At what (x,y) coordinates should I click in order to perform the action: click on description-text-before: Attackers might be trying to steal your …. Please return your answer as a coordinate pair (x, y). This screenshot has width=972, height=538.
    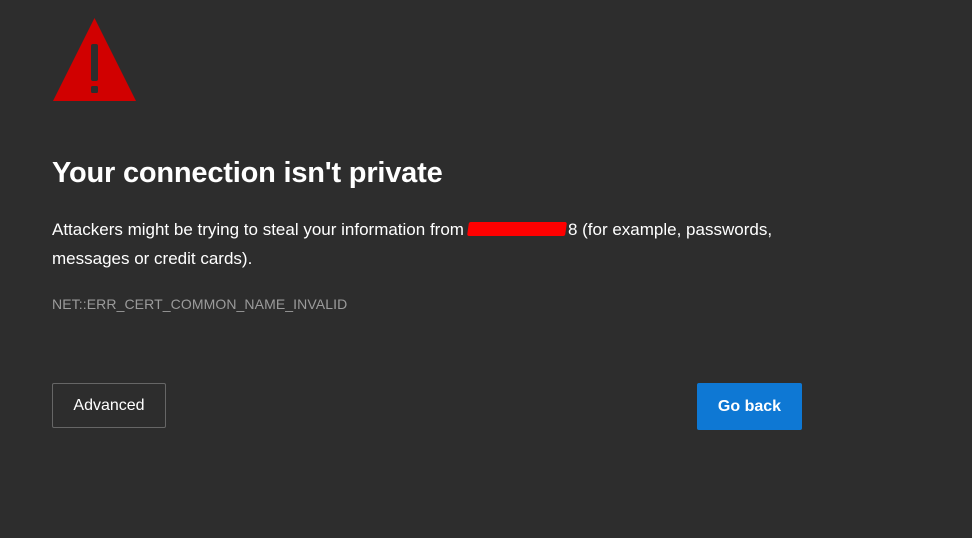
    Looking at the image, I should click on (258, 229).